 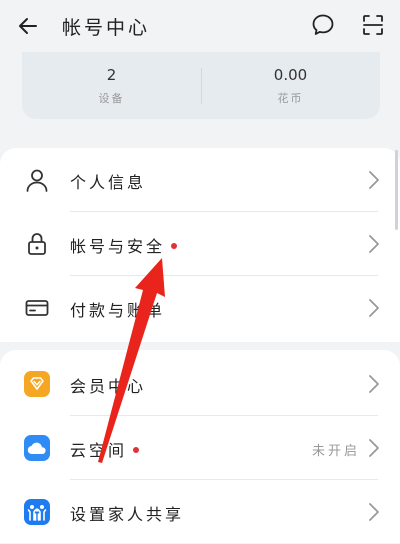 I want to click on family-sharing-label: 设置家人共享, so click(x=127, y=514).